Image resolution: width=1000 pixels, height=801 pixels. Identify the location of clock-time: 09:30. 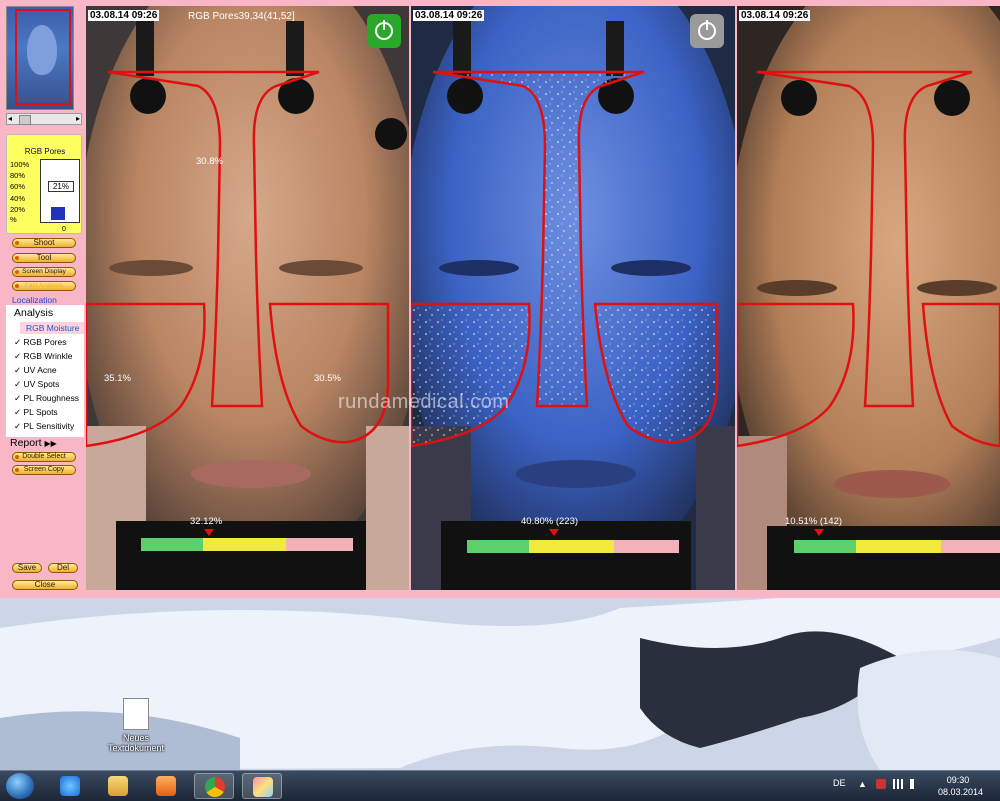
(958, 780).